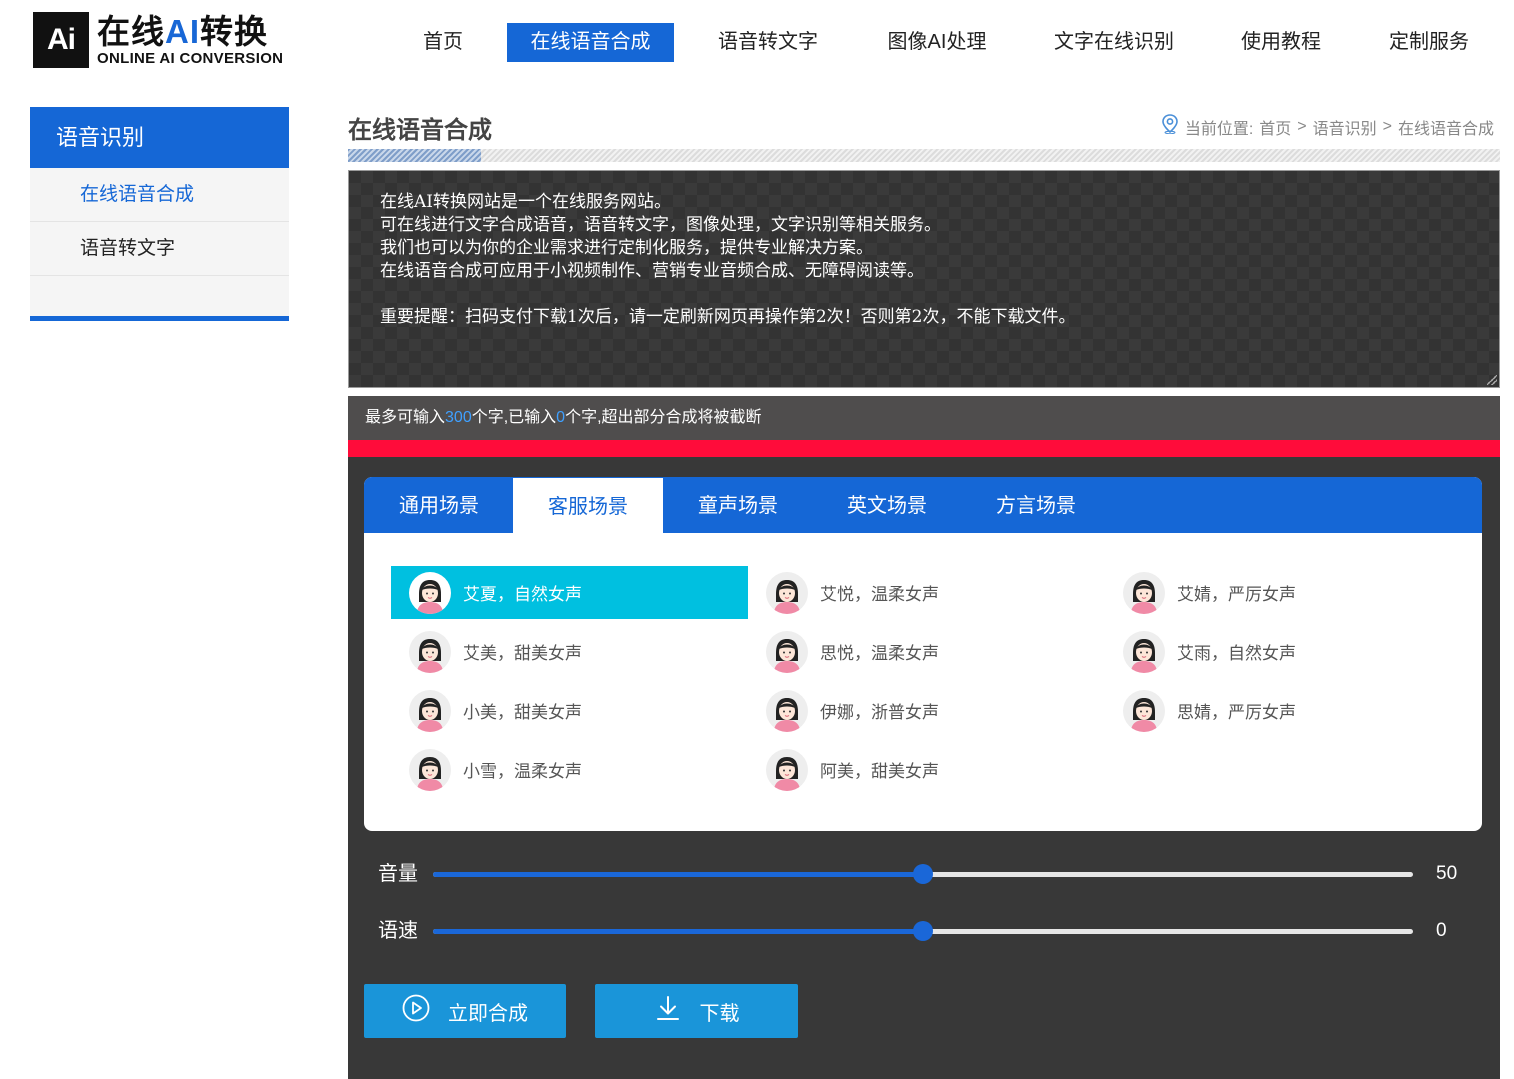 This screenshot has width=1514, height=1079. Describe the element at coordinates (1236, 594) in the screenshot. I see `voice-label: 艾婧，严厉女声` at that location.